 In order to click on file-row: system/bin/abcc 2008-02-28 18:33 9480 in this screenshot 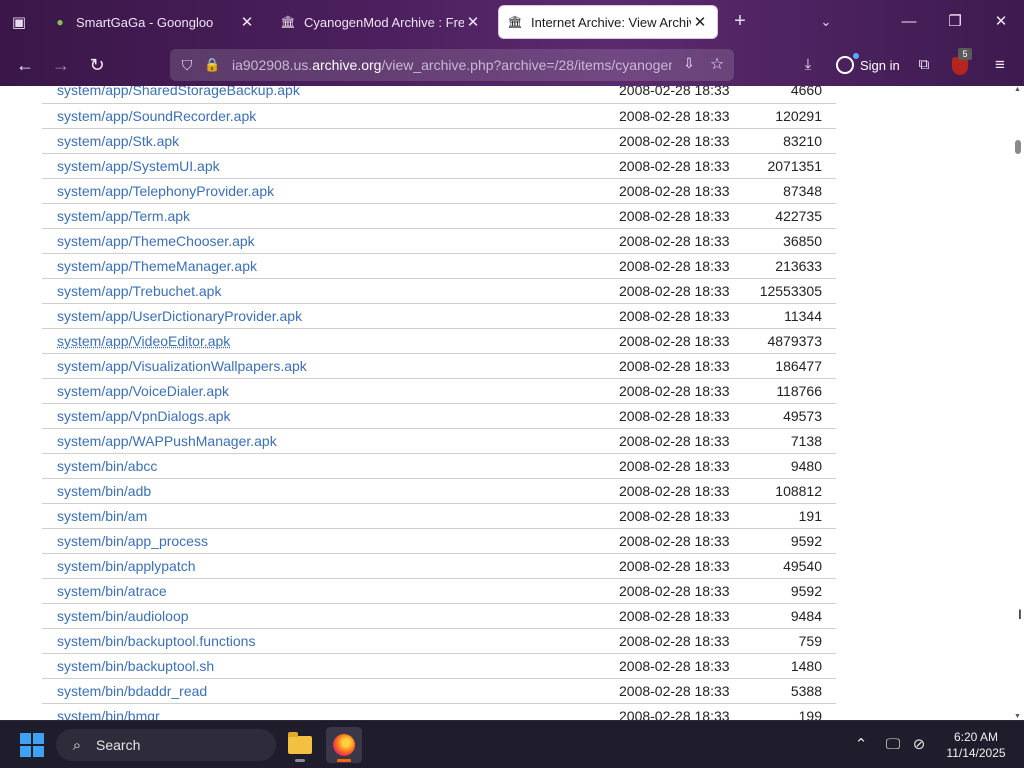, I will do `click(439, 466)`.